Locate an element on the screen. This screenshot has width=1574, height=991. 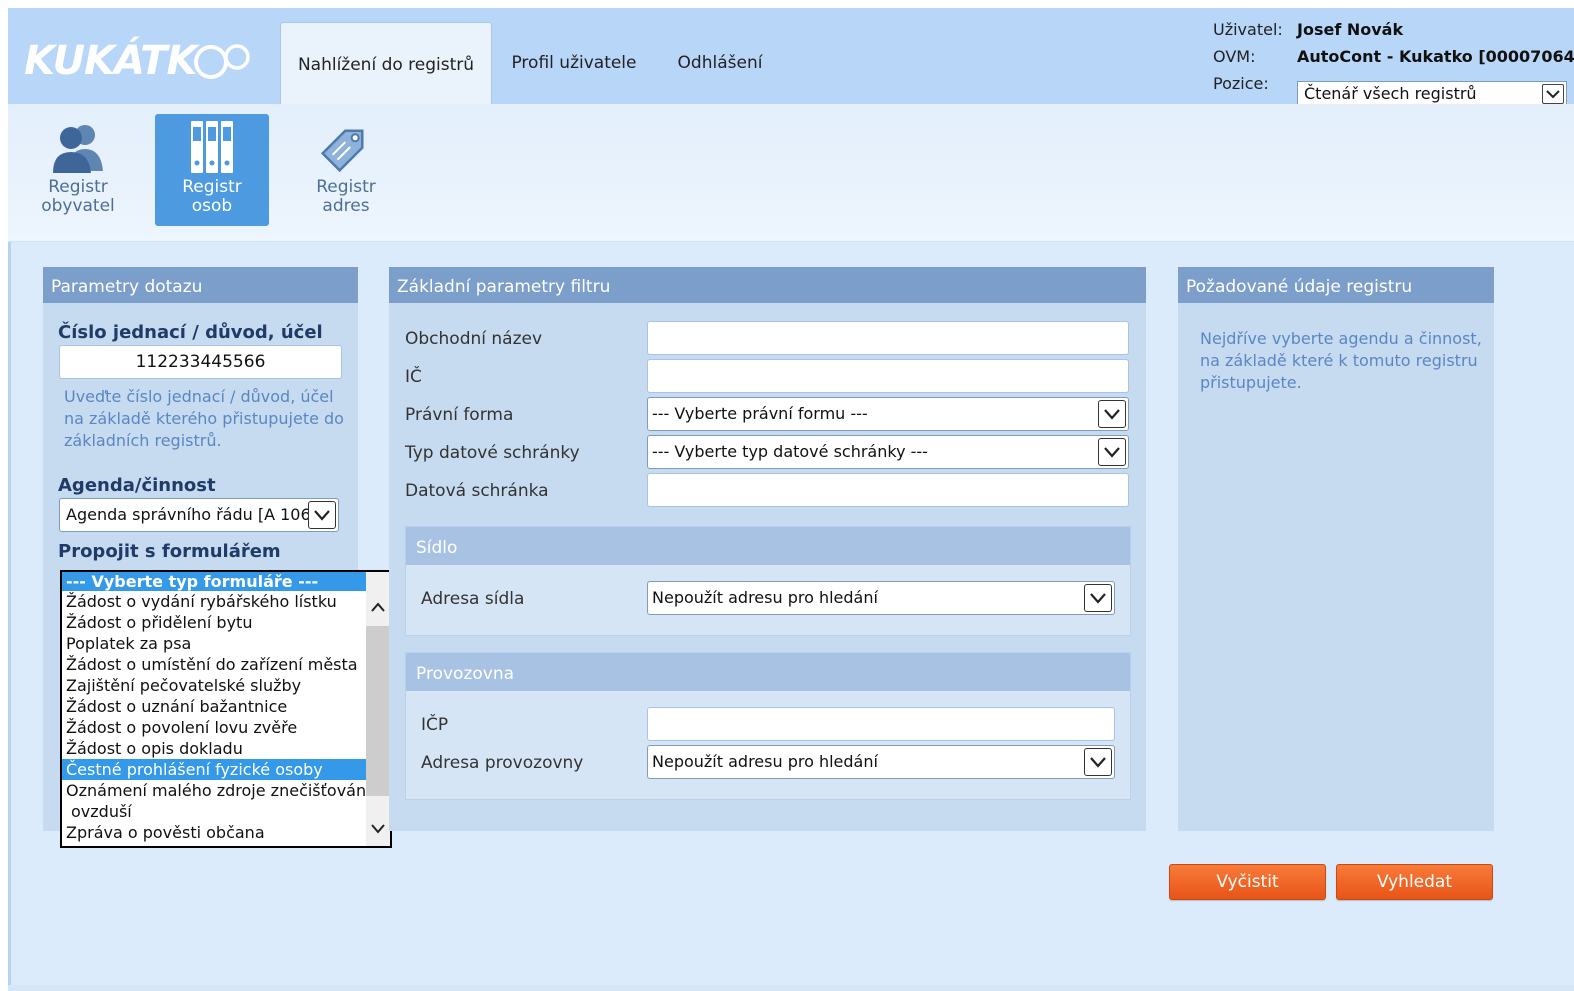
list-item-text: Čestné prohlášení fyzické osoby is located at coordinates (194, 769).